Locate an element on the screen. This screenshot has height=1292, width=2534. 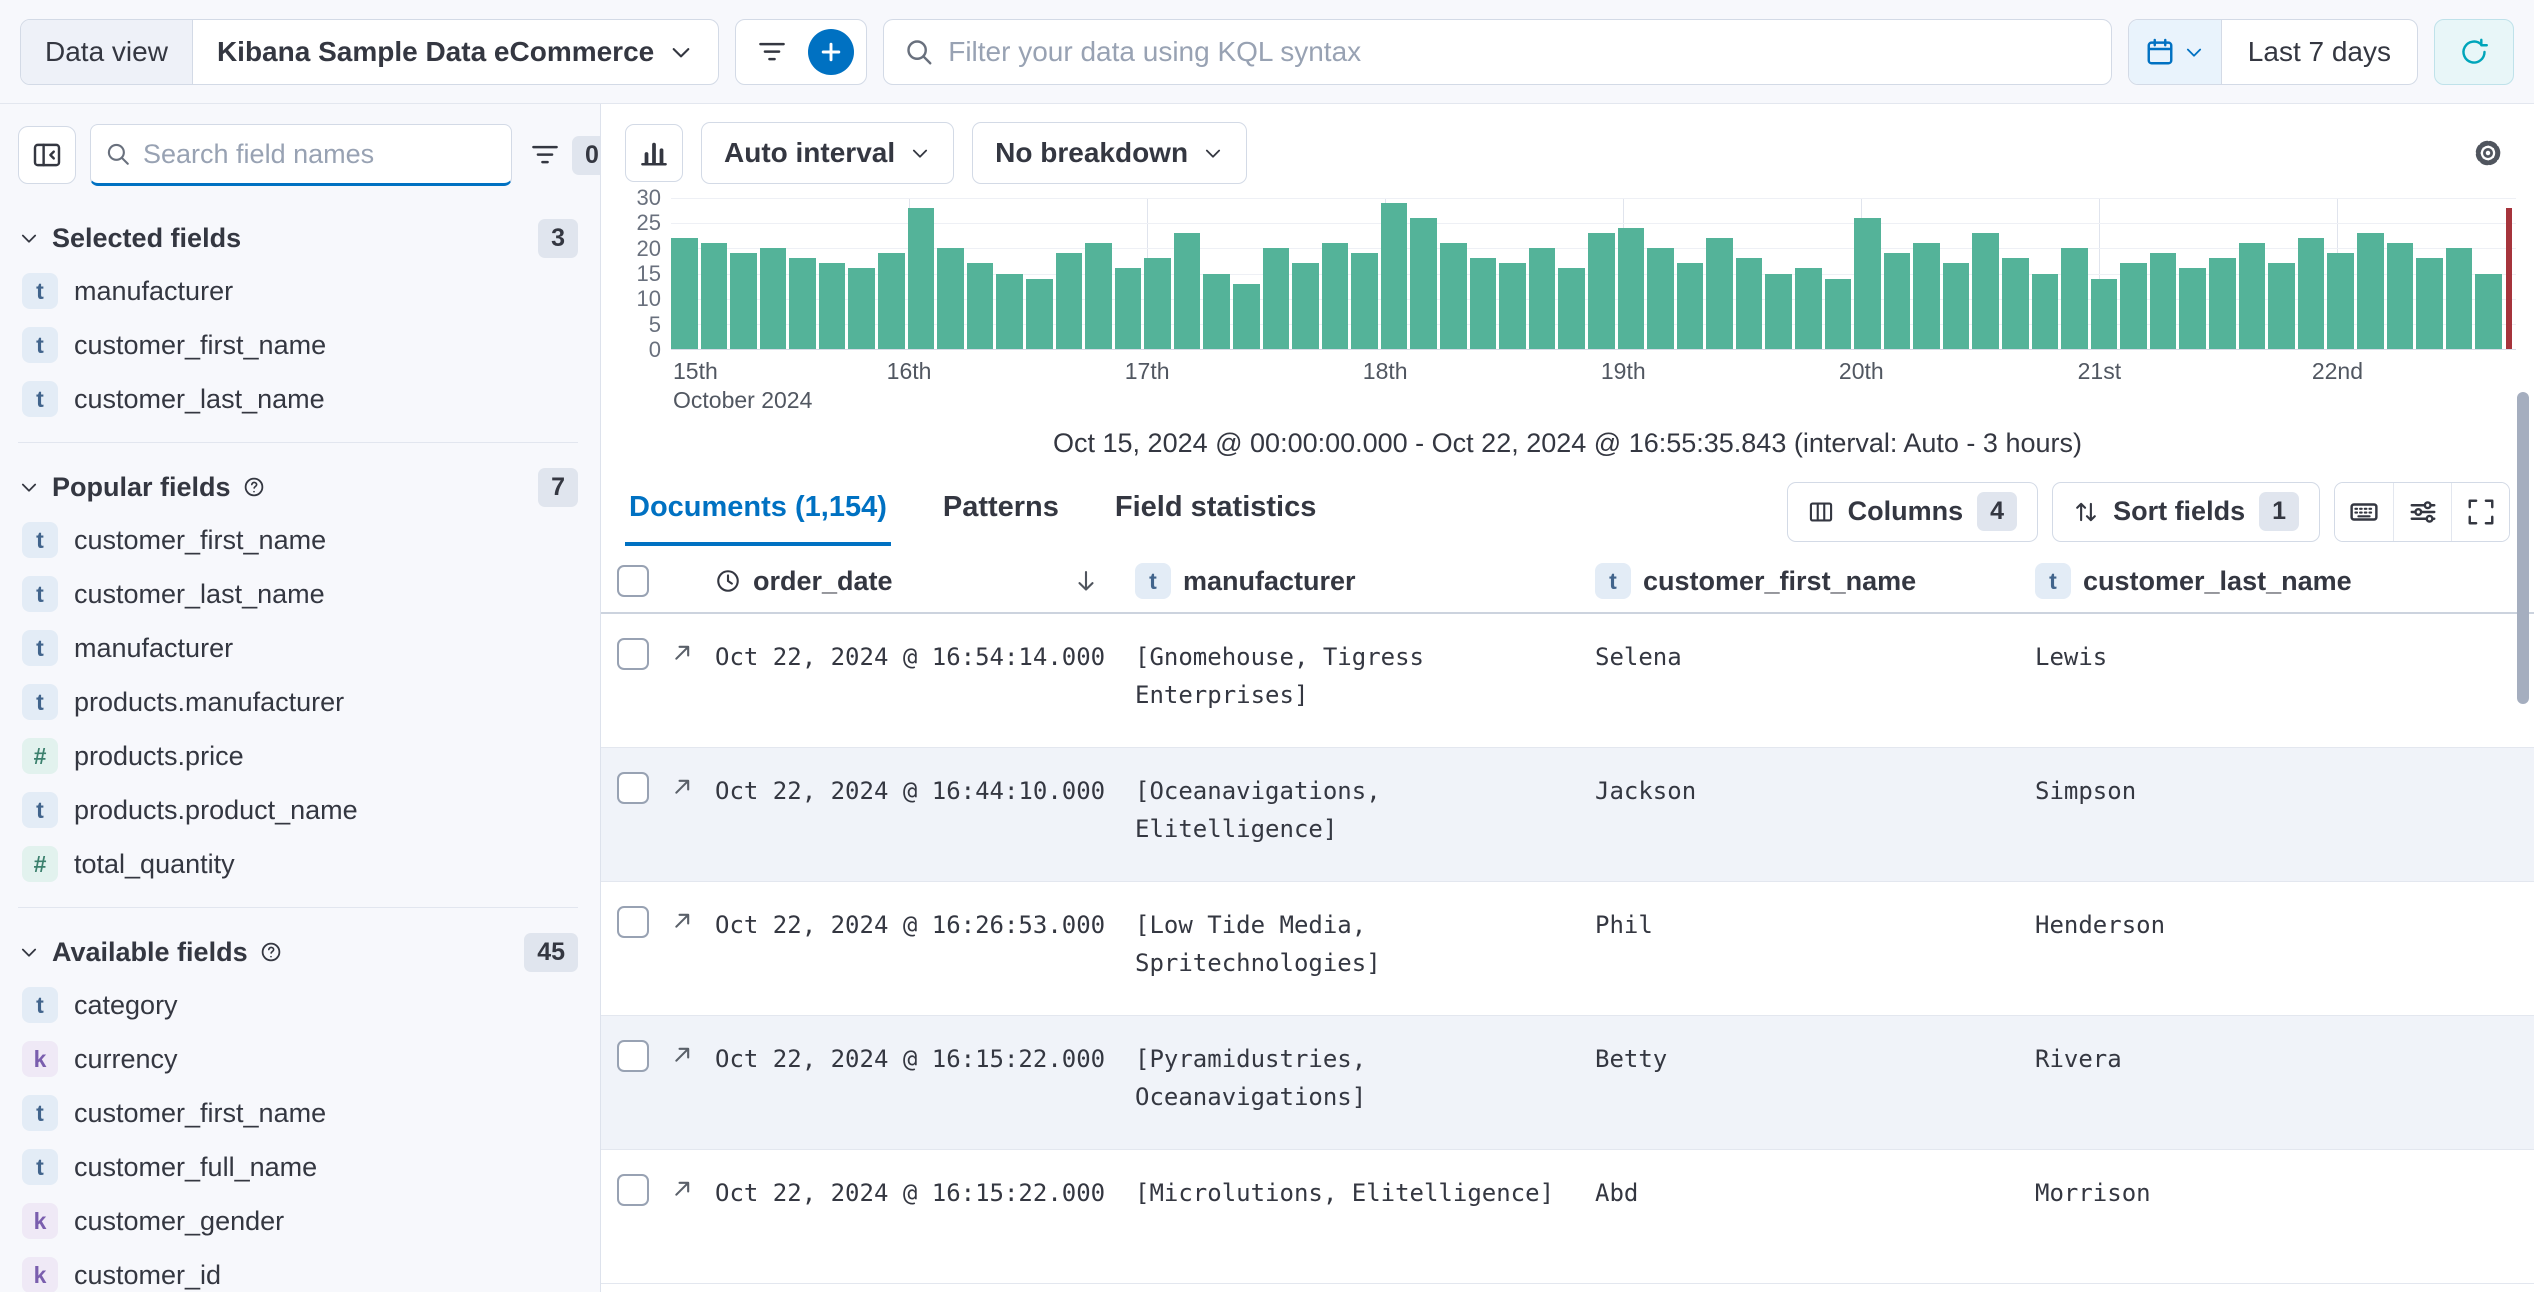
display-options-button is located at coordinates (2422, 511).